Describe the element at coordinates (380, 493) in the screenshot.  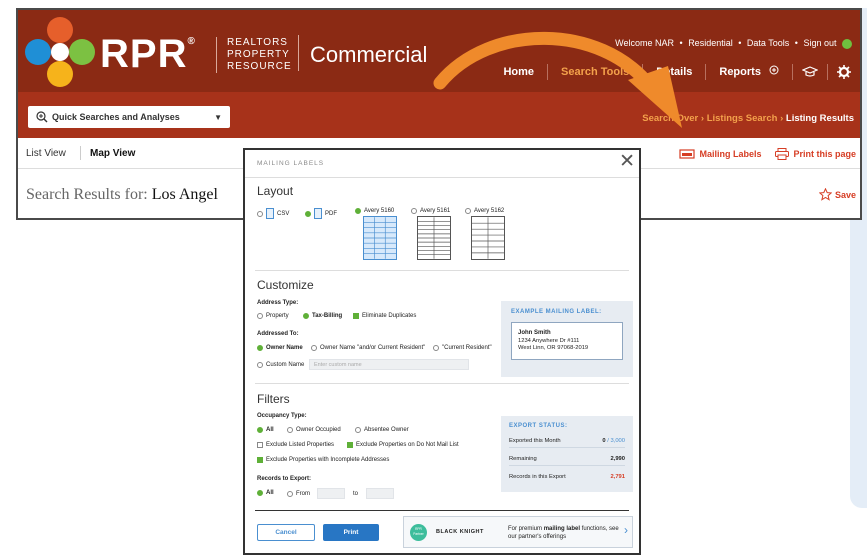
I see `records-to-input` at that location.